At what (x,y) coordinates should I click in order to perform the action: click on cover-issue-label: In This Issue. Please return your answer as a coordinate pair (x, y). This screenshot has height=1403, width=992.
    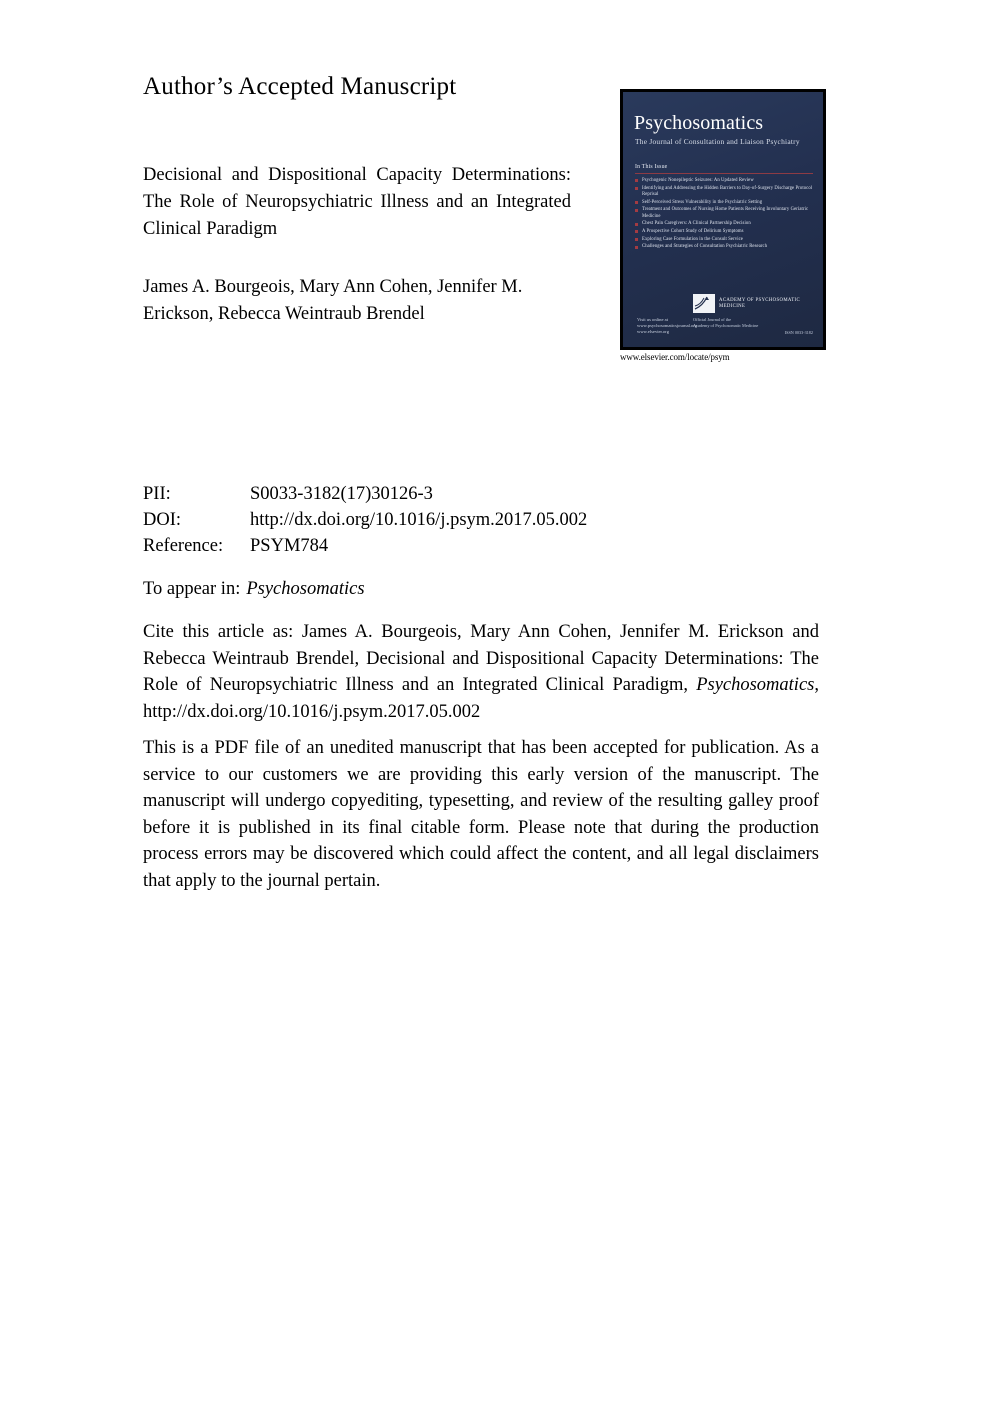
    Looking at the image, I should click on (651, 167).